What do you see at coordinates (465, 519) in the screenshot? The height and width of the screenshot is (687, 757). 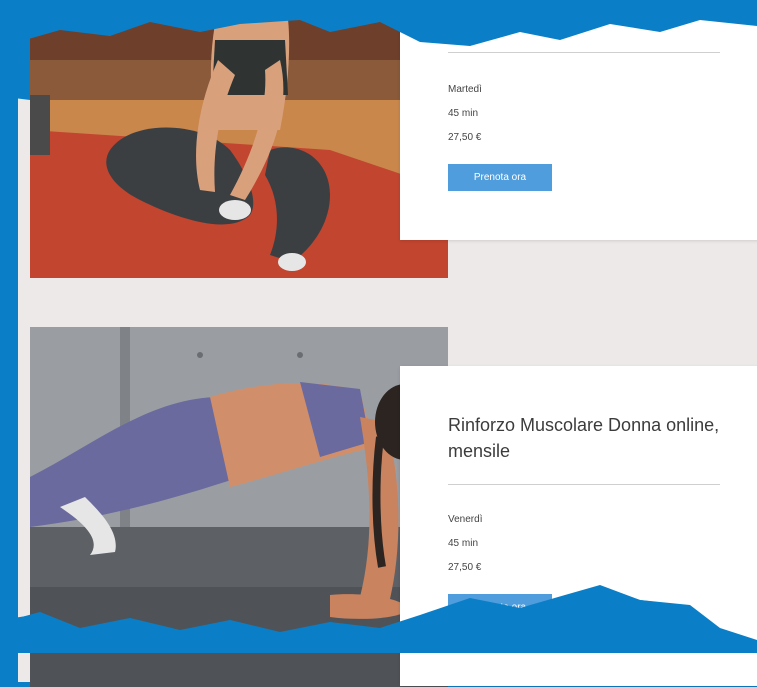 I see `class-day: Venerdì` at bounding box center [465, 519].